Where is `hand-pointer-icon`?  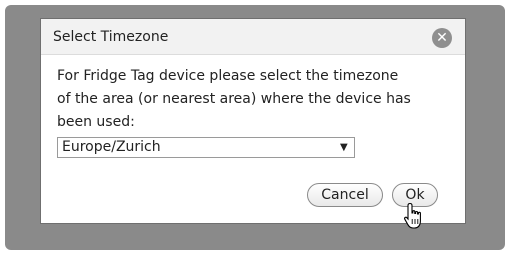 hand-pointer-icon is located at coordinates (412, 215).